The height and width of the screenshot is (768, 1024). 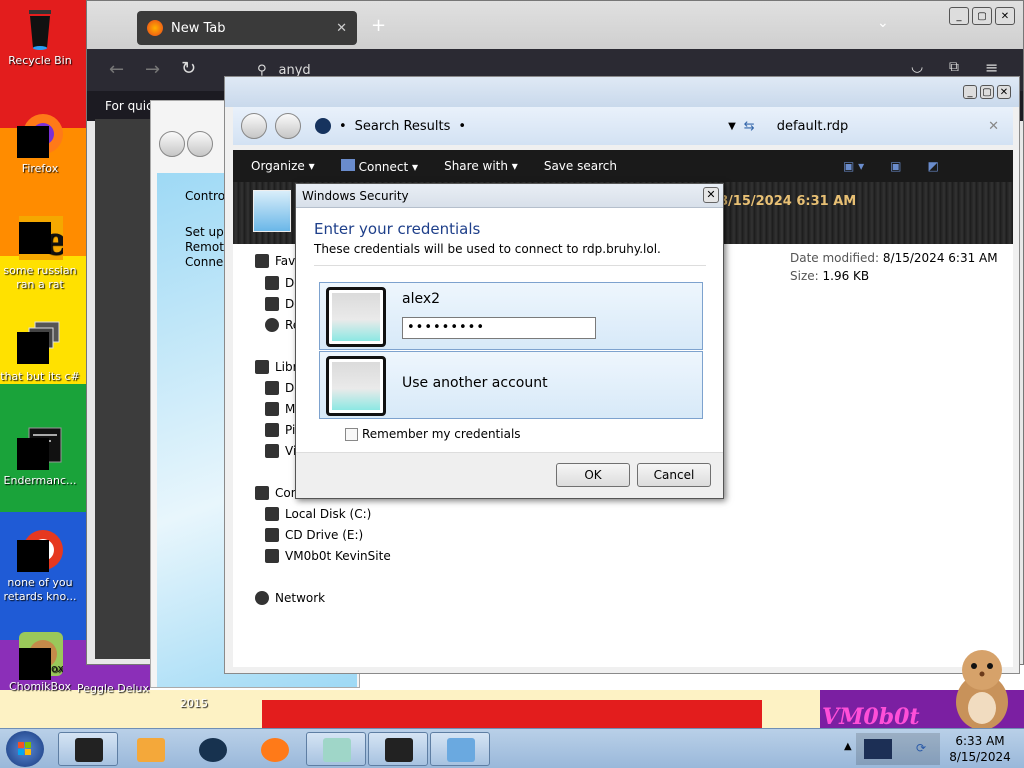 What do you see at coordinates (511, 316) in the screenshot?
I see `account-tile-alex2: alex2 •••••••••` at bounding box center [511, 316].